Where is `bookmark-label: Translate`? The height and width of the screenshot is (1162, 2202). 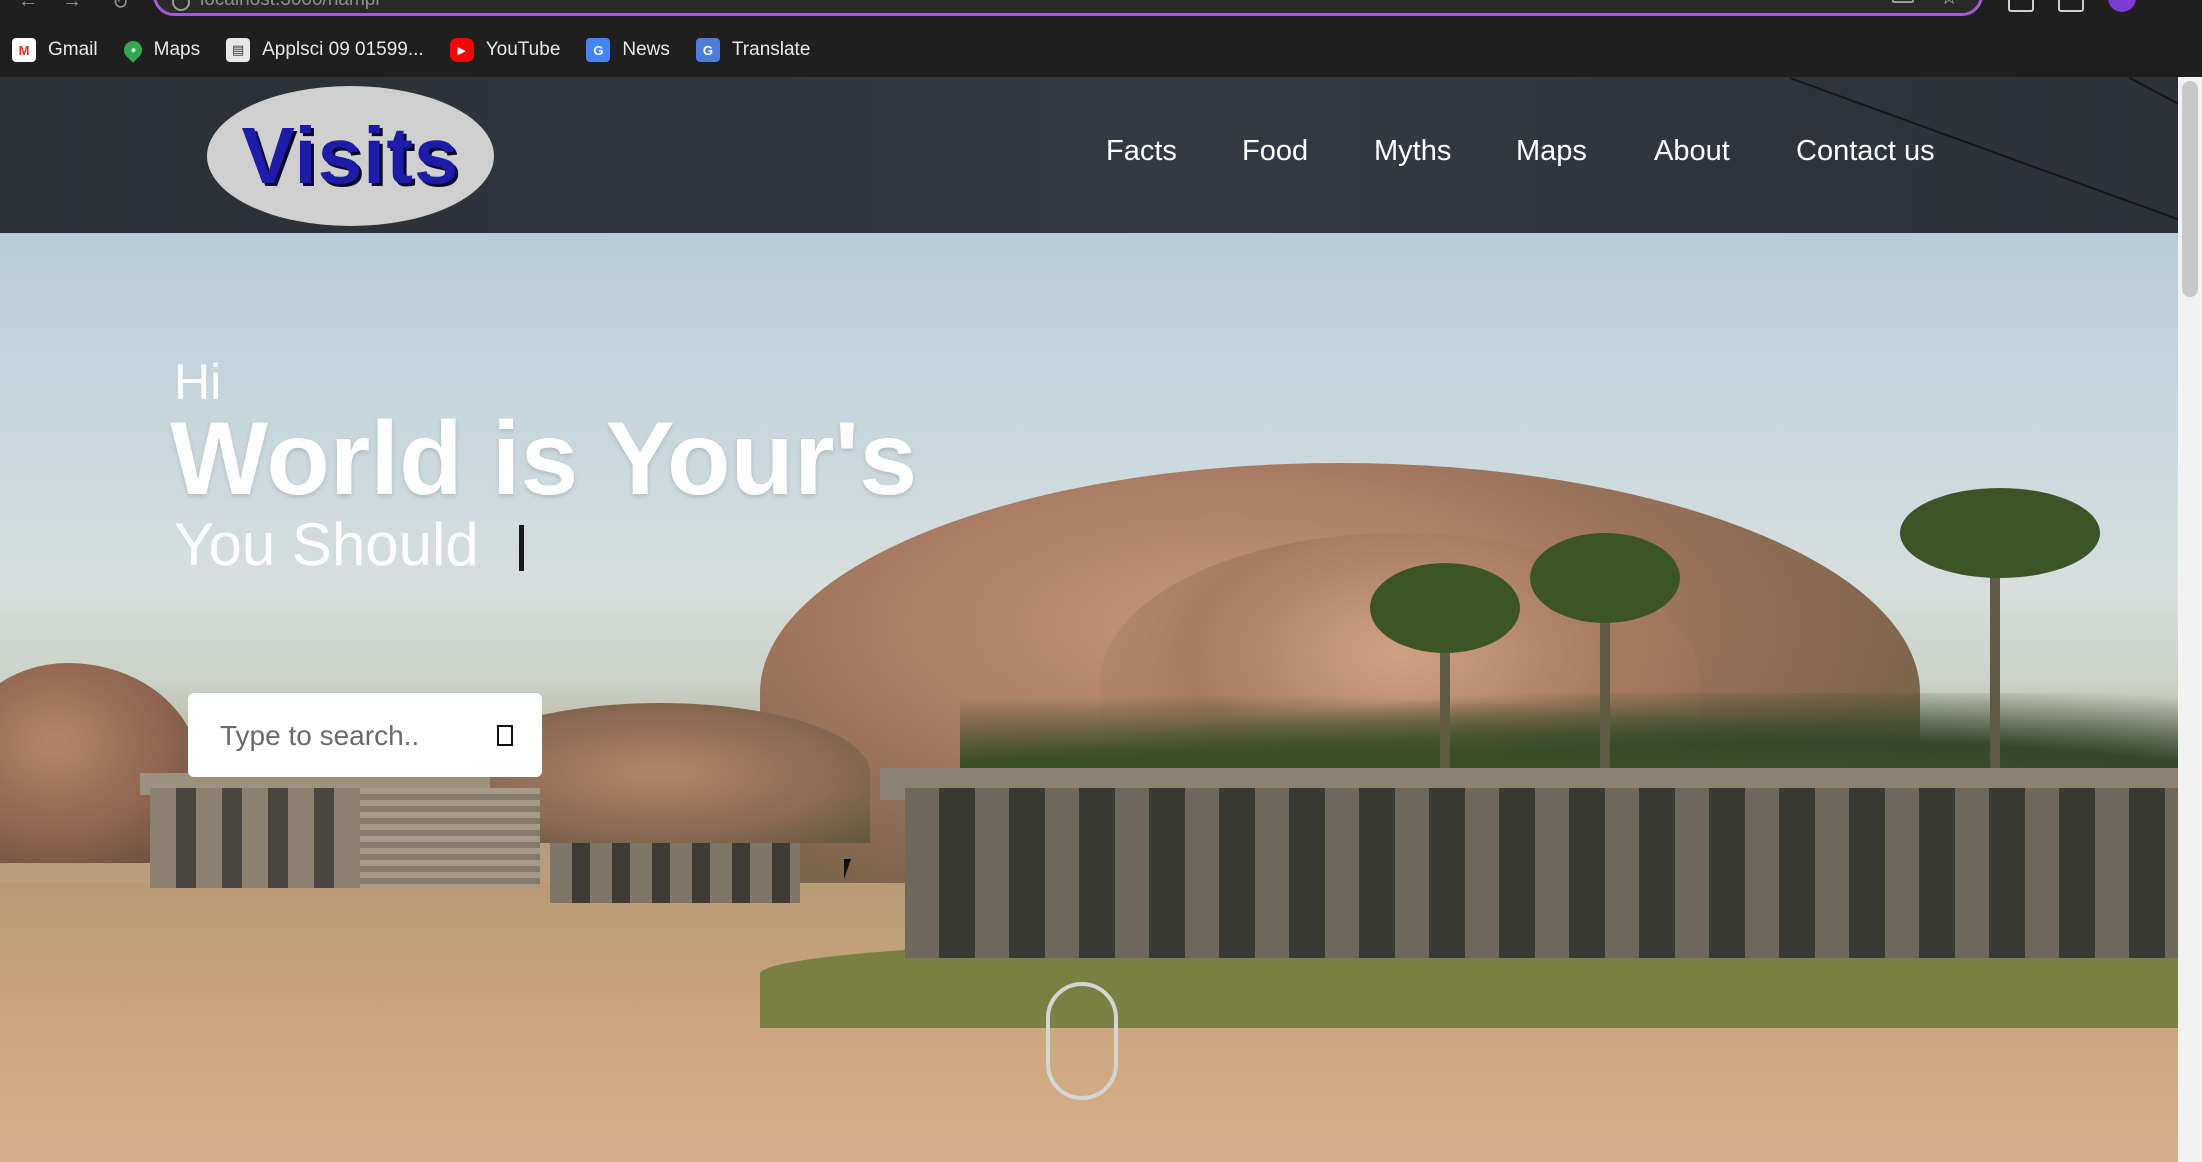
bookmark-label: Translate is located at coordinates (771, 49).